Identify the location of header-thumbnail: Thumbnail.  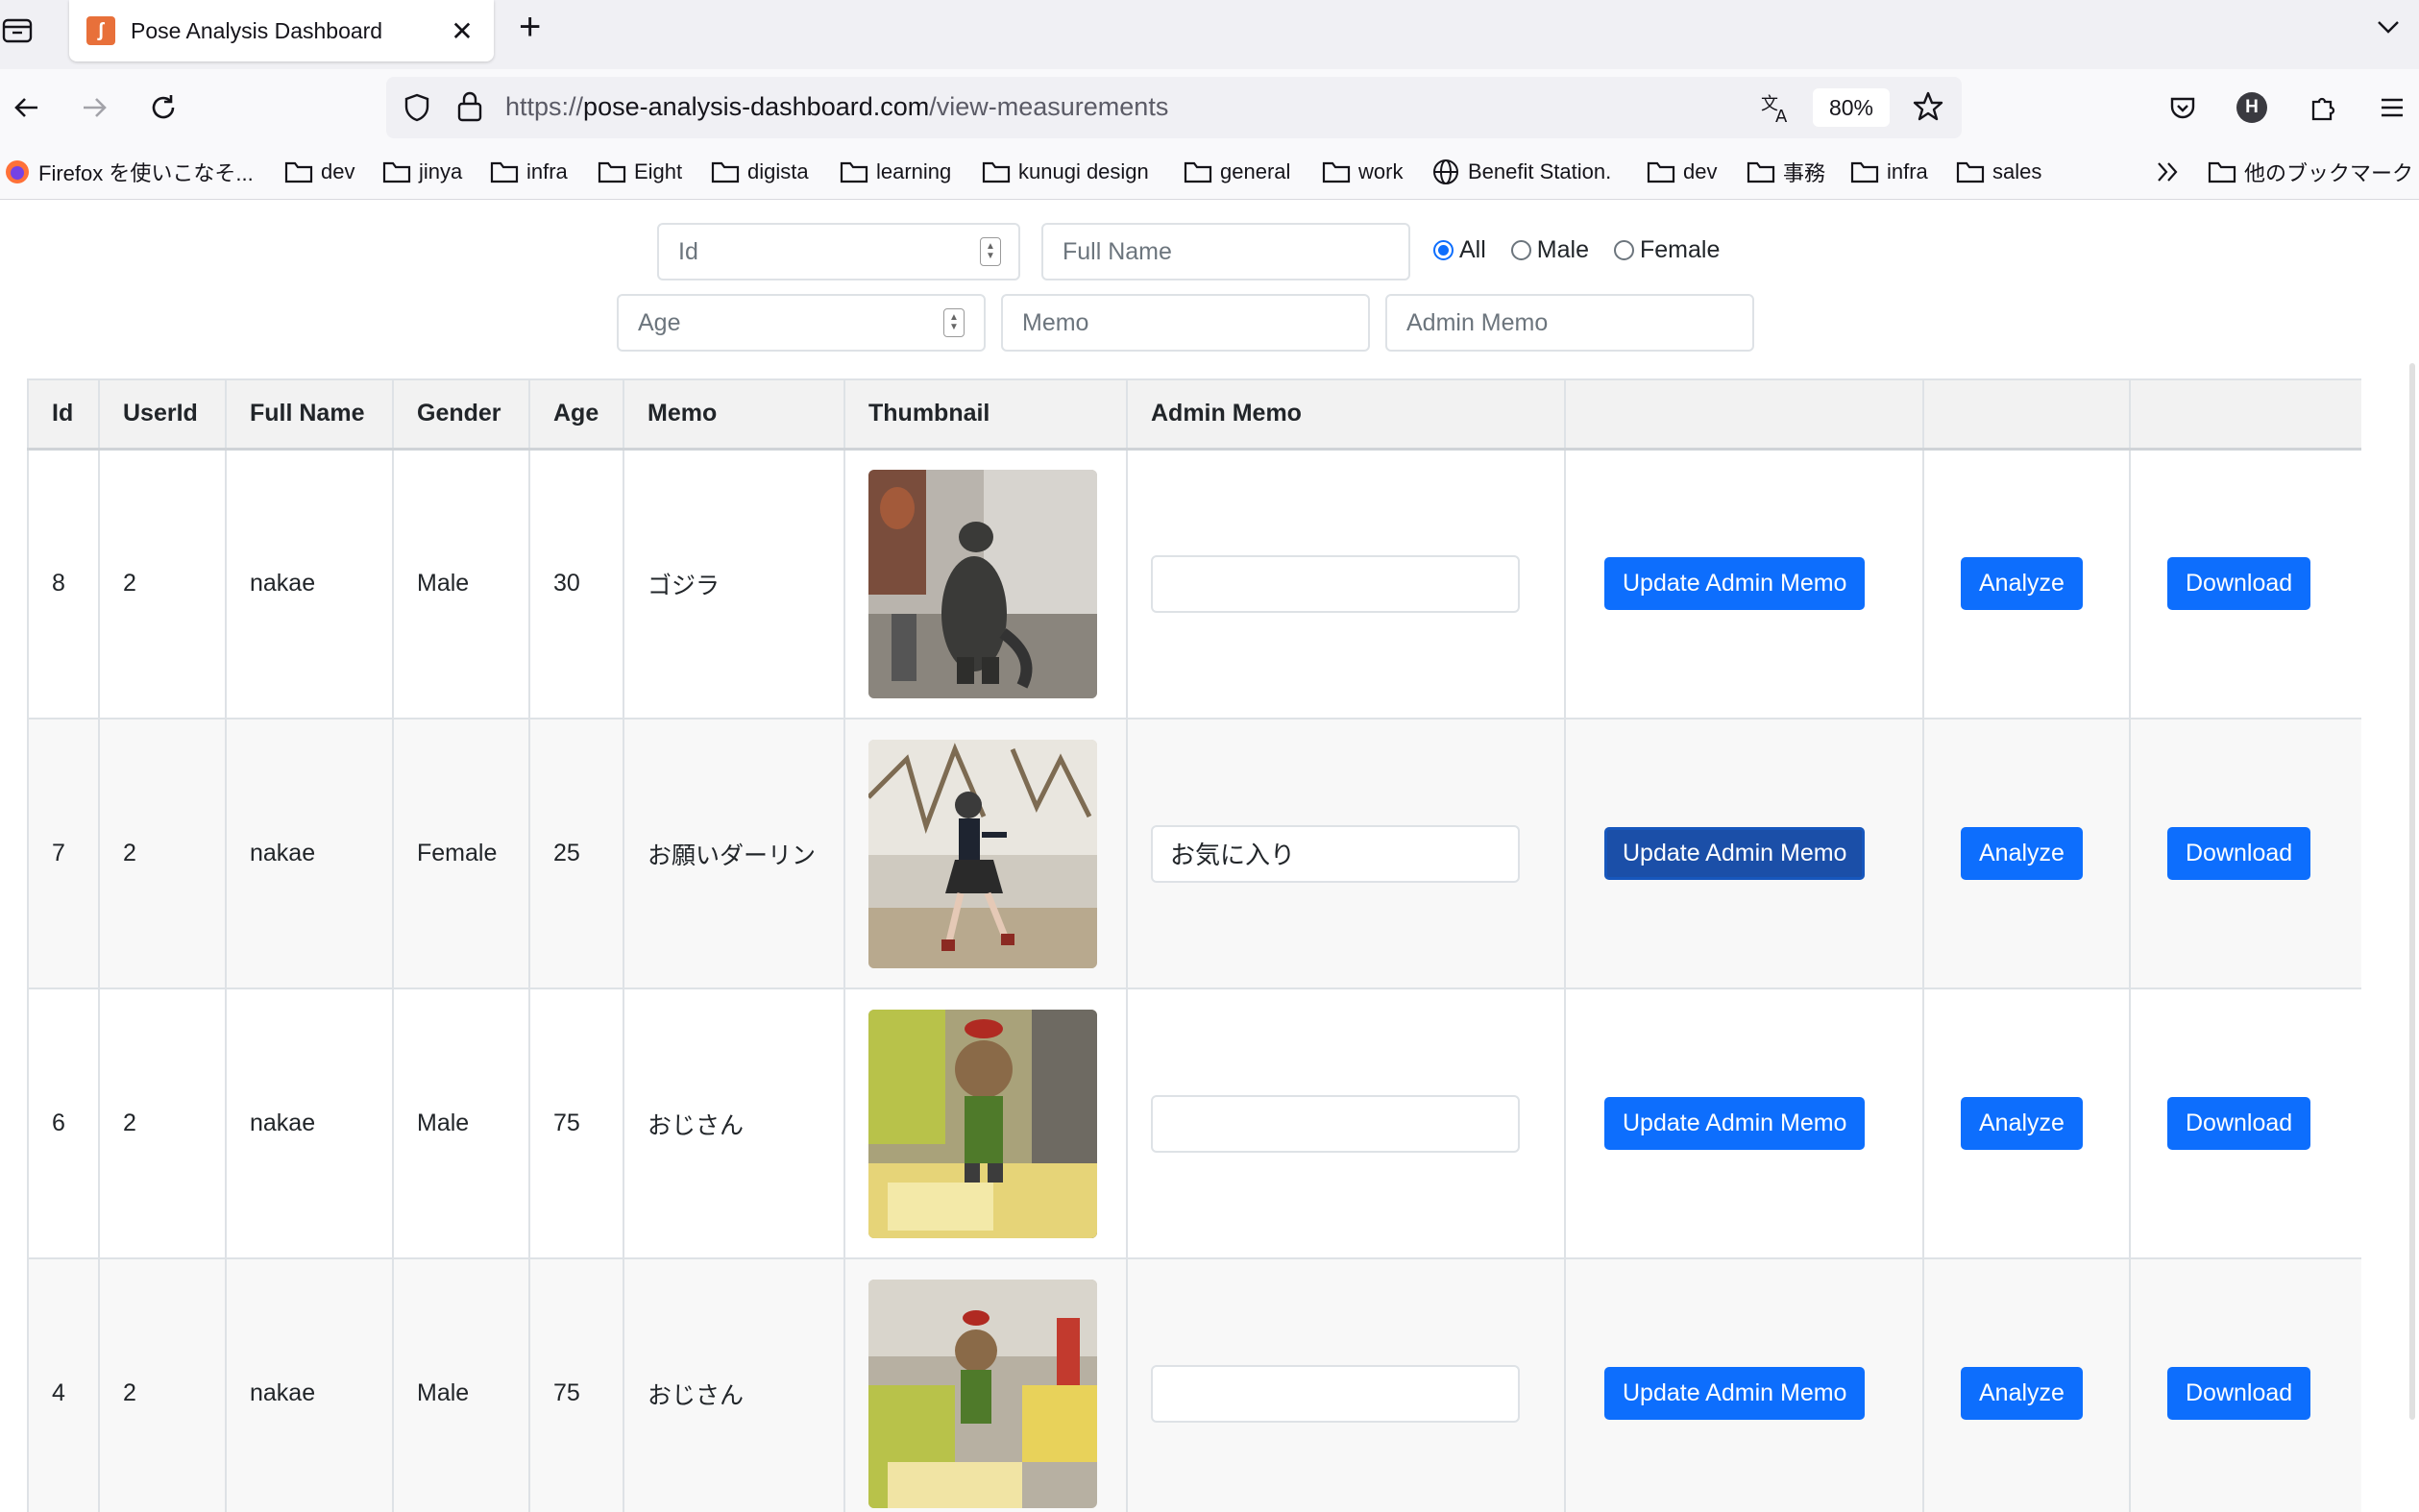
(985, 414).